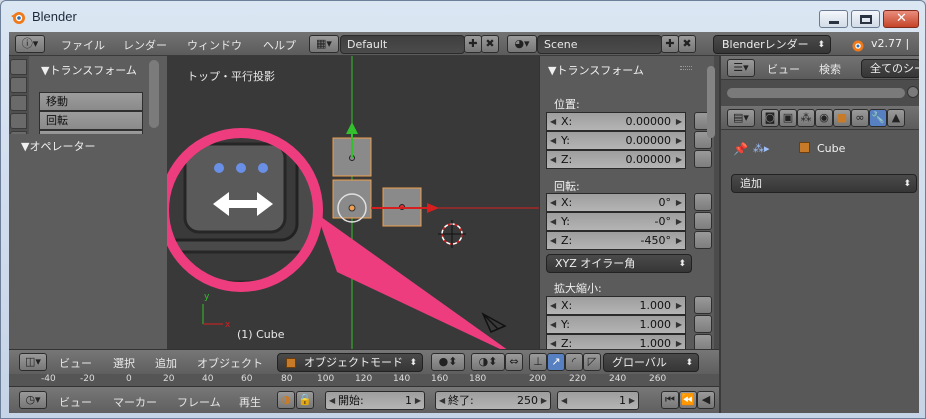 The height and width of the screenshot is (419, 926). What do you see at coordinates (48, 379) in the screenshot?
I see `ruler-tick-label: -40` at bounding box center [48, 379].